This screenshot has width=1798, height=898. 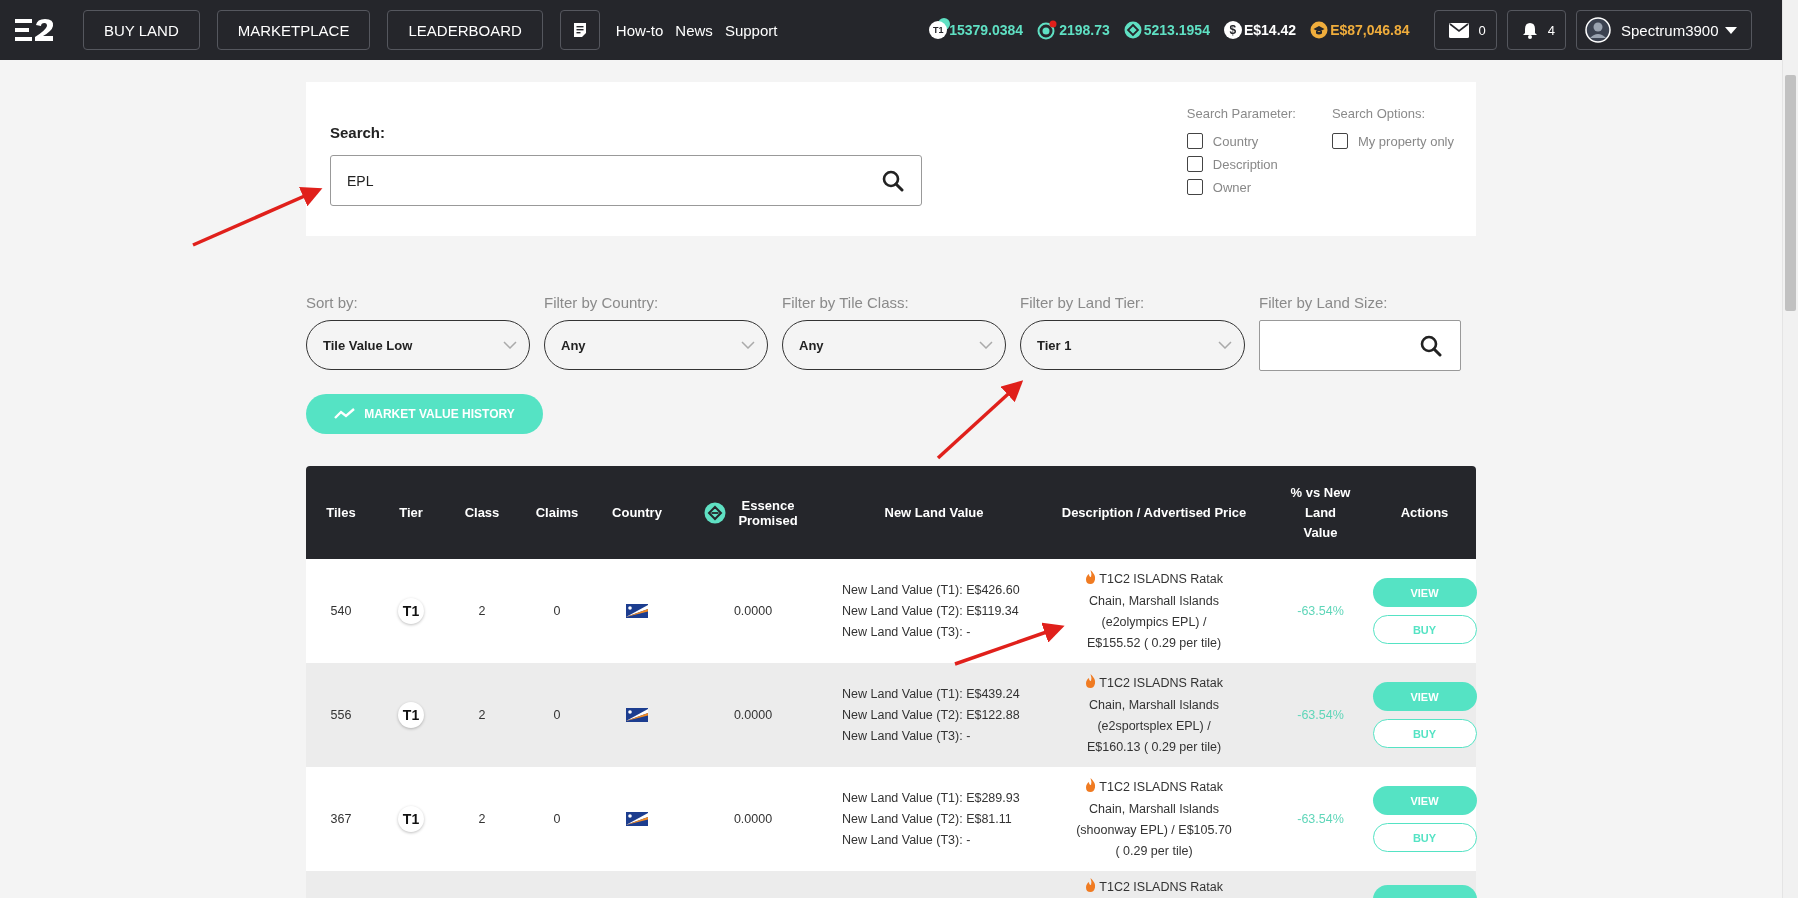 I want to click on land-value-text: New Land Value (T2): E$119.34, so click(x=930, y=611).